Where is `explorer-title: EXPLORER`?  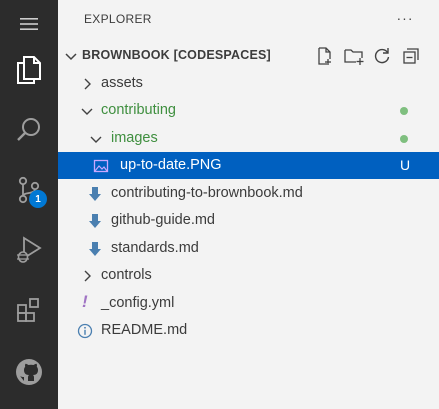
explorer-title: EXPLORER is located at coordinates (118, 19).